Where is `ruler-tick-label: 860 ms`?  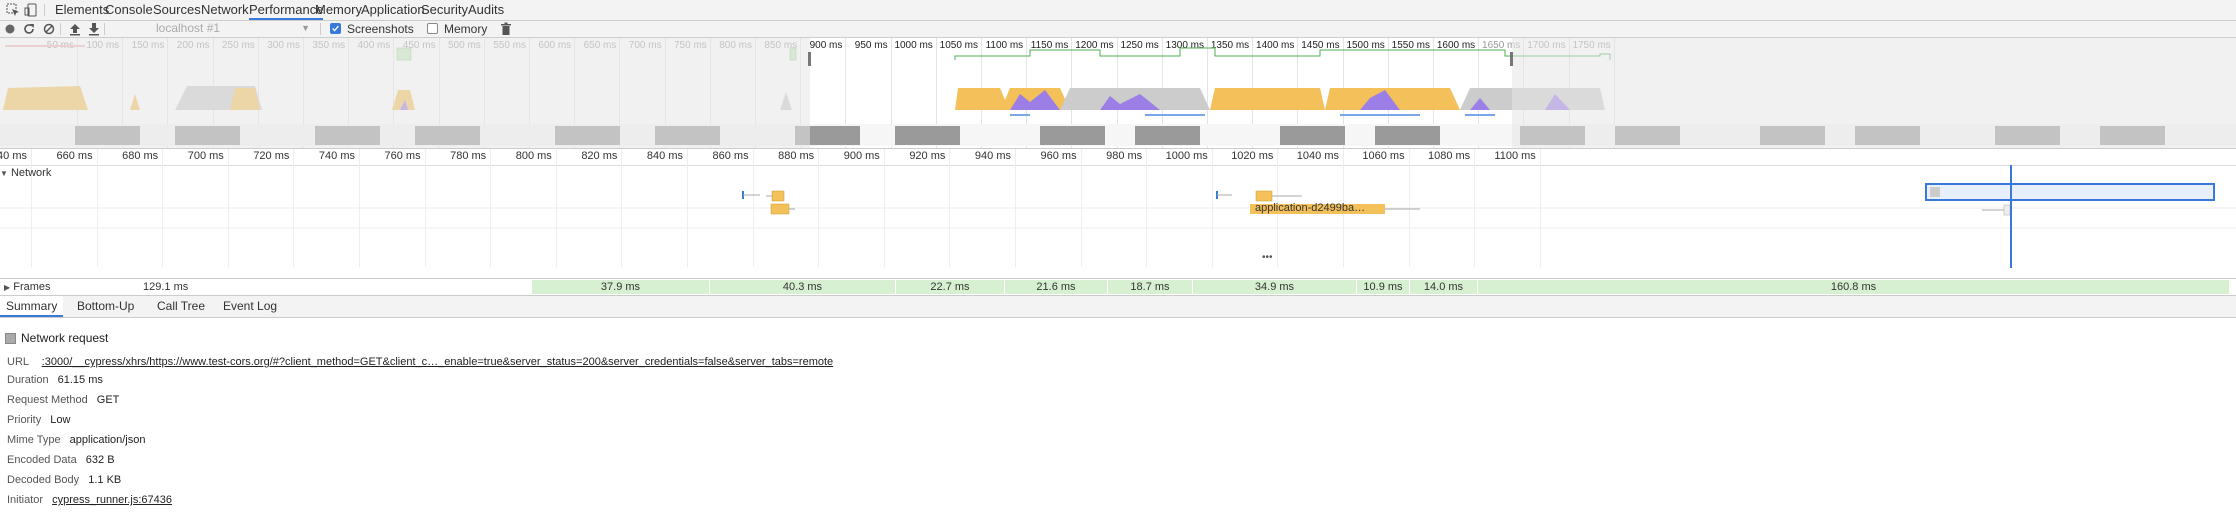
ruler-tick-label: 860 ms is located at coordinates (730, 156).